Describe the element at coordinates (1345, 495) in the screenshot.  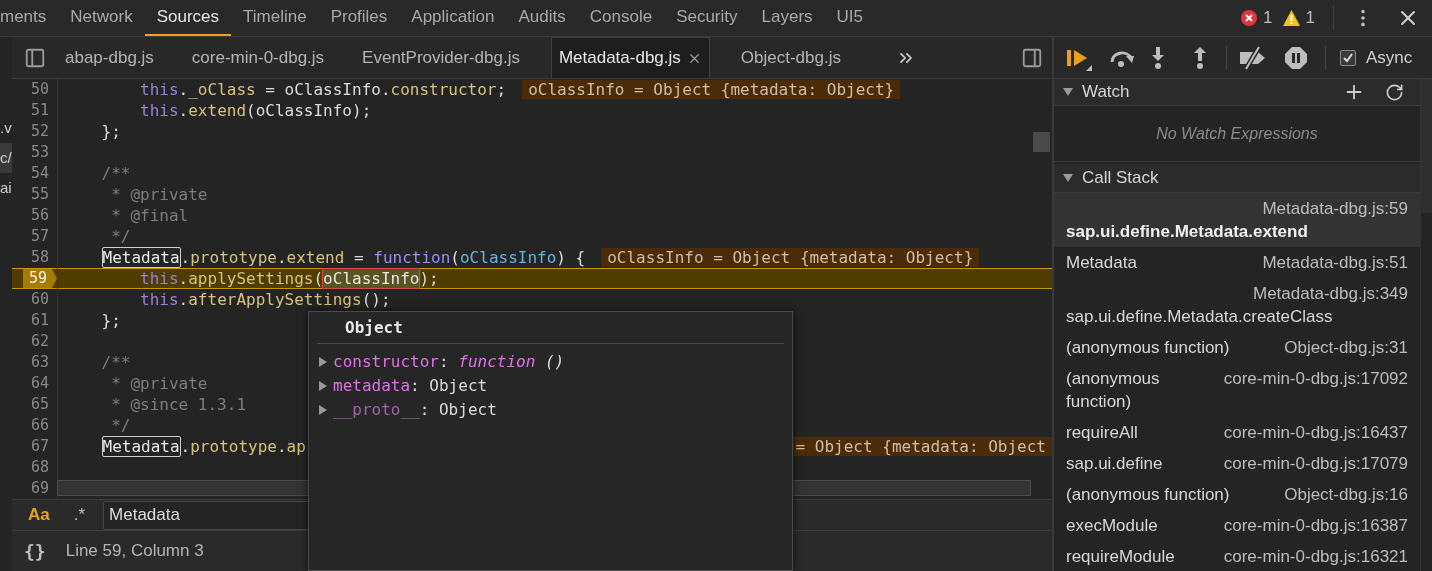
I see `frame-location: Object-dbg.js:16` at that location.